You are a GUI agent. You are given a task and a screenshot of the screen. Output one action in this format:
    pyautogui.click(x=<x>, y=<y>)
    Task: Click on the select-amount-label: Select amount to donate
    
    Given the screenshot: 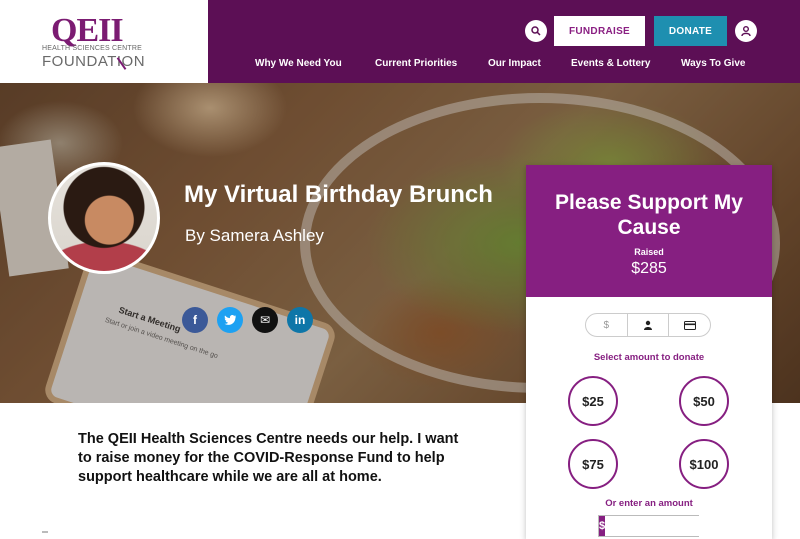 What is the action you would take?
    pyautogui.click(x=649, y=357)
    